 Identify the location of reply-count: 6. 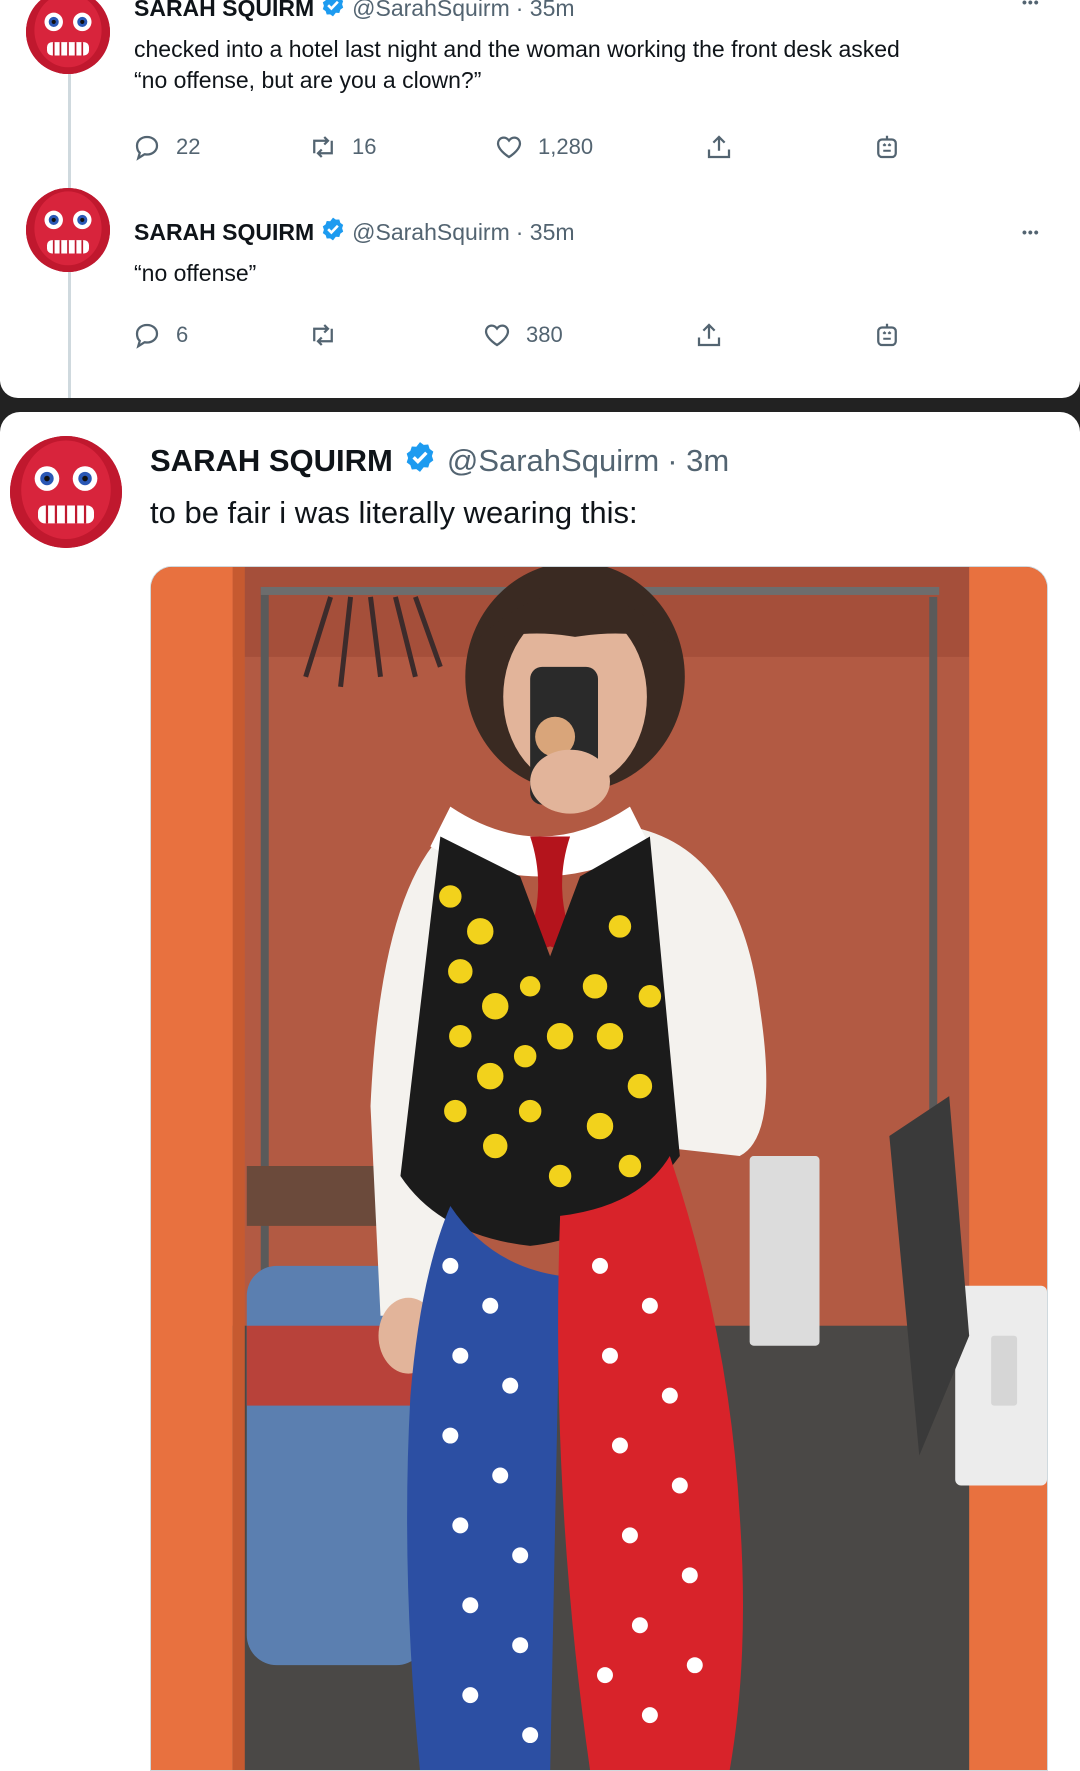
(182, 334).